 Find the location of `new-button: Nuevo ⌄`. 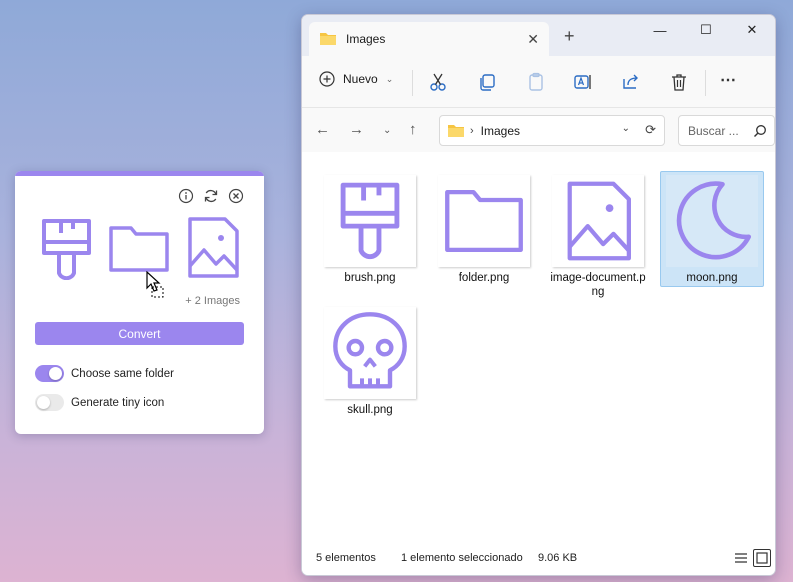

new-button: Nuevo ⌄ is located at coordinates (356, 79).